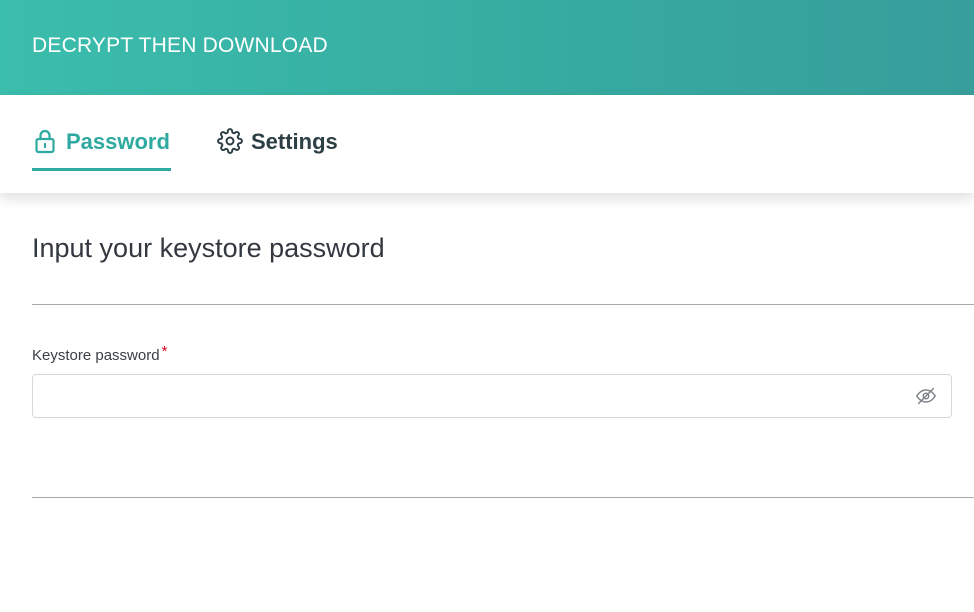 The height and width of the screenshot is (612, 974). I want to click on tab-password: Password, so click(101, 147).